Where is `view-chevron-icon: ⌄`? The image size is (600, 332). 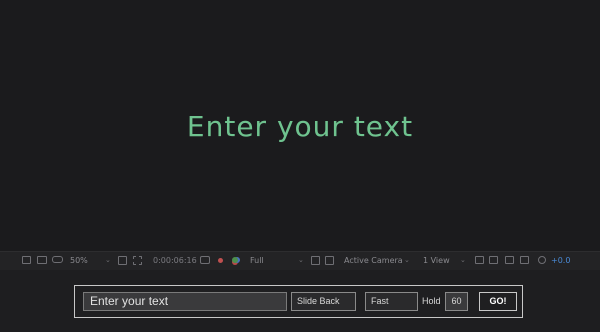
view-chevron-icon: ⌄ is located at coordinates (463, 260).